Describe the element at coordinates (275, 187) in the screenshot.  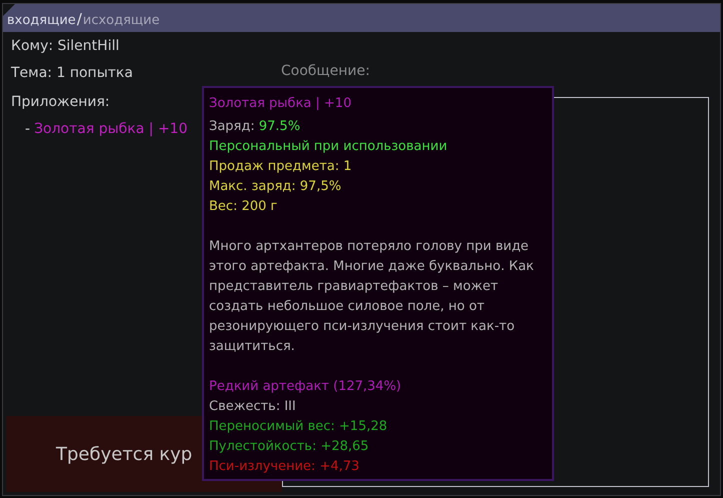
I see `tooltip-line: Макс. заряд: 97,5%` at that location.